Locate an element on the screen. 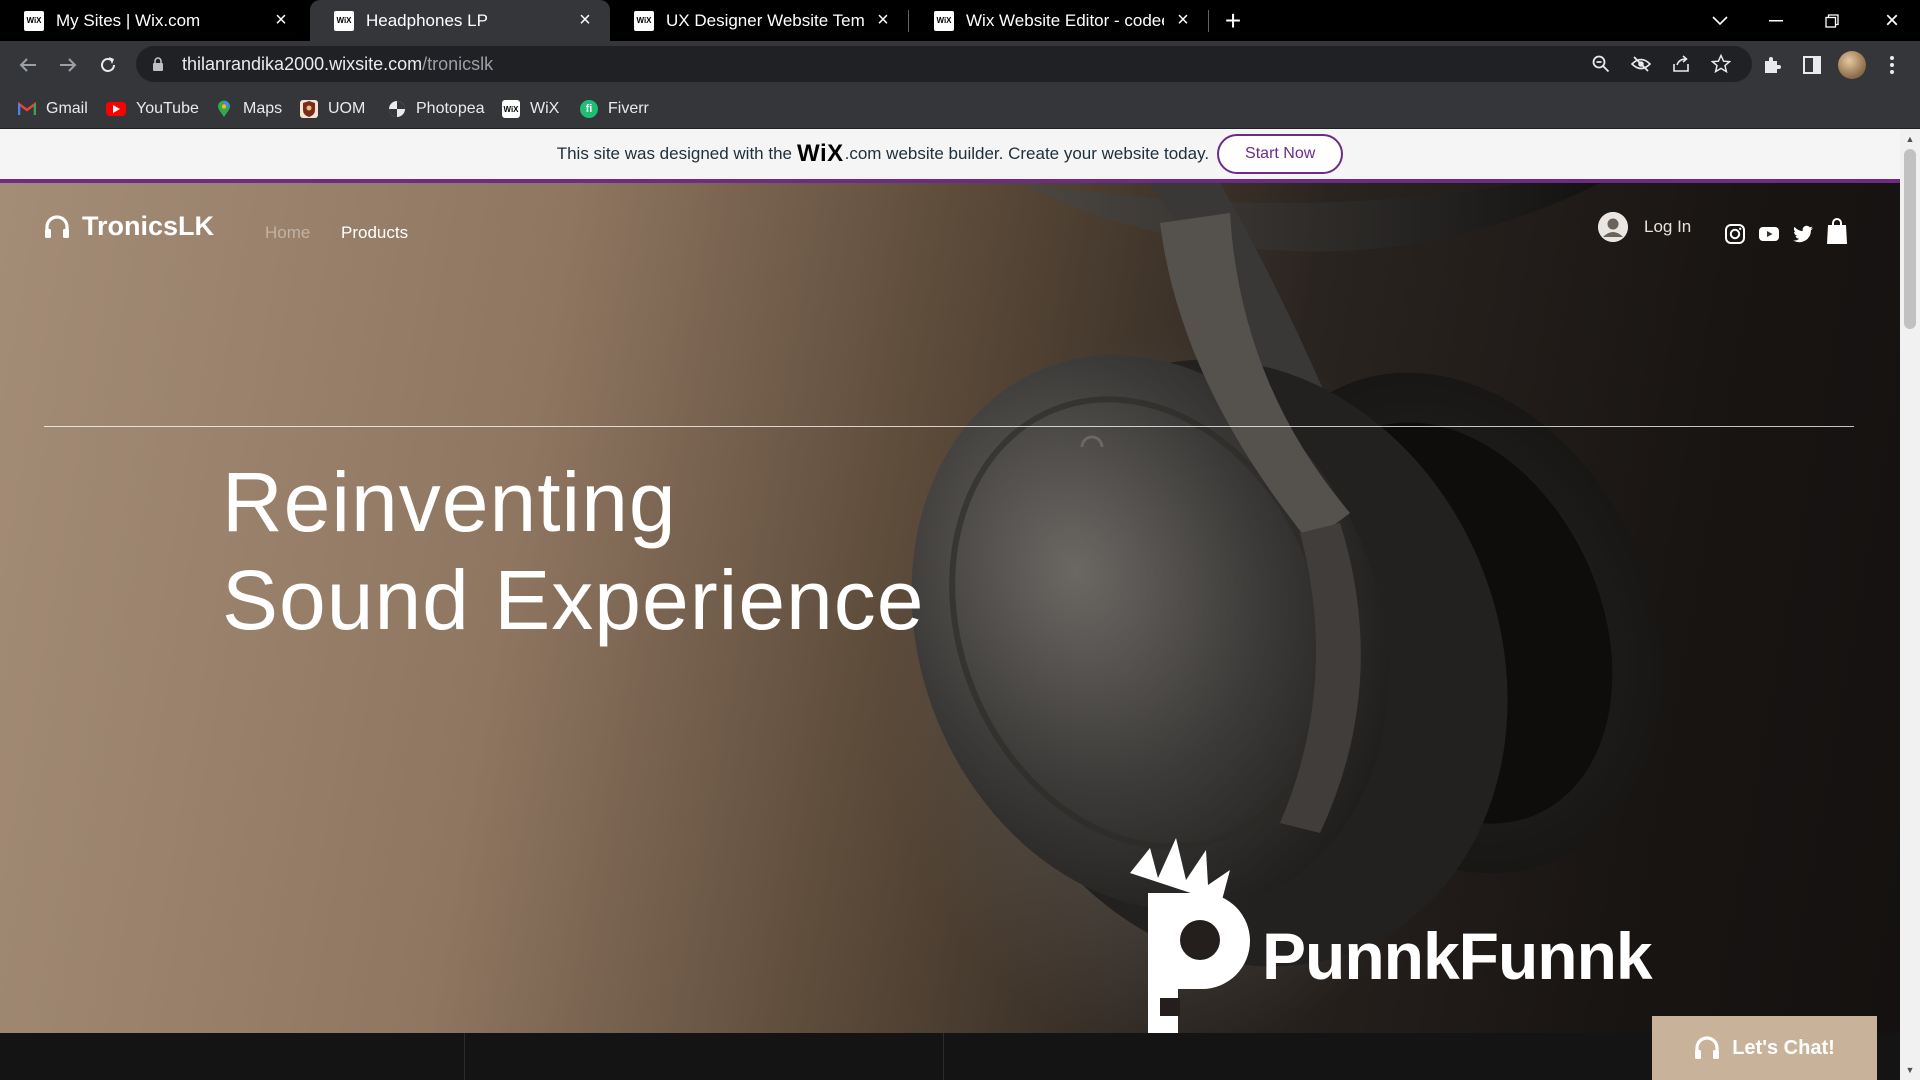 This screenshot has height=1080, width=1920. bookmark-label: Maps is located at coordinates (263, 108).